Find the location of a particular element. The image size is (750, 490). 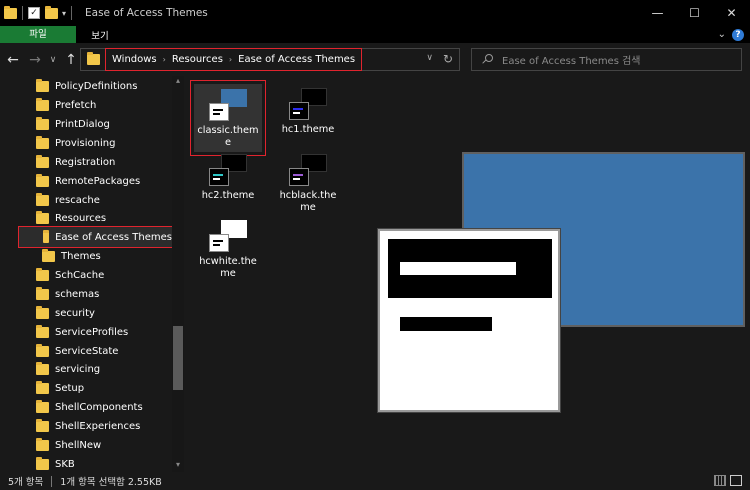

search-icon is located at coordinates (487, 60).